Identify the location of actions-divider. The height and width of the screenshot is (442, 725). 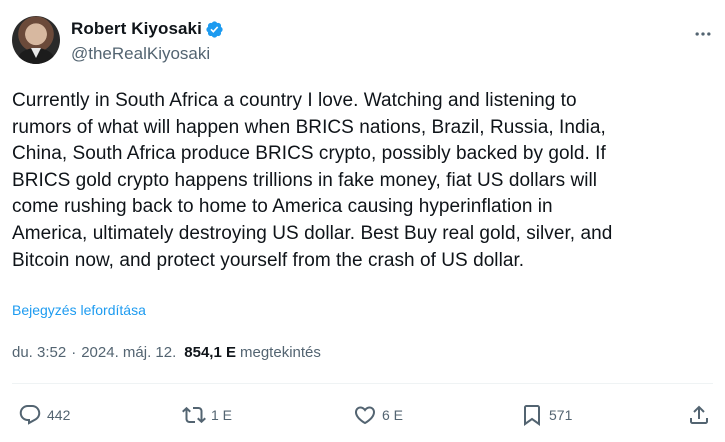
(362, 383).